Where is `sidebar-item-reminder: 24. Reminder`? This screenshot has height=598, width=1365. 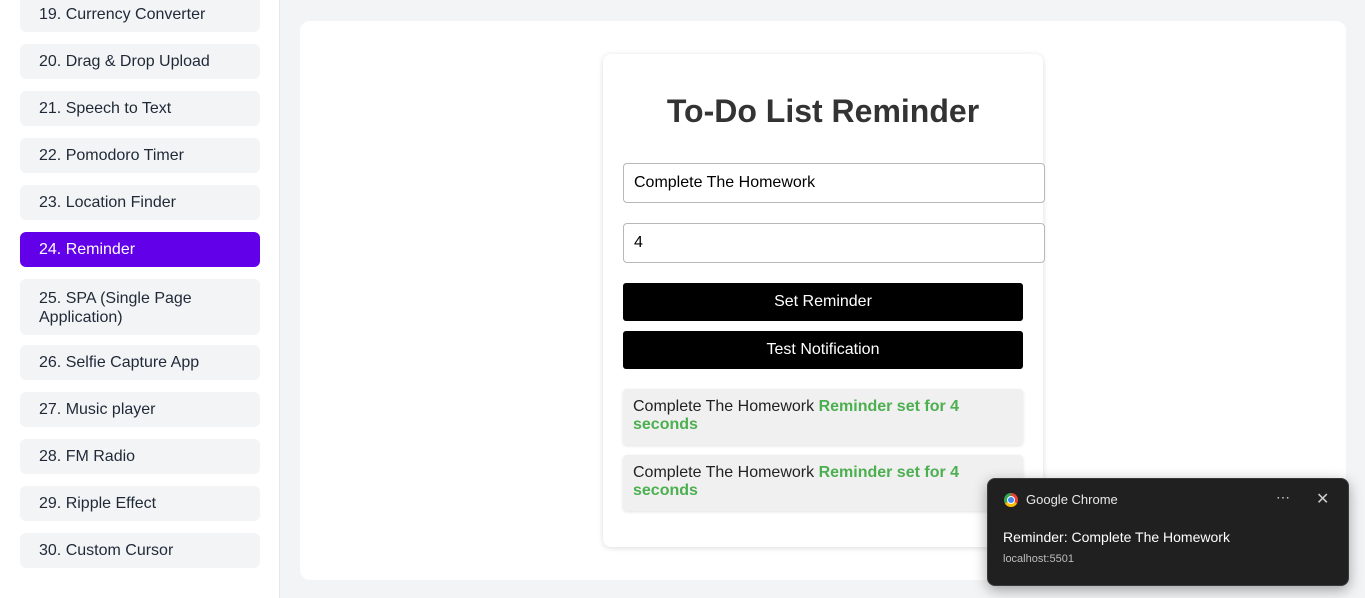 sidebar-item-reminder: 24. Reminder is located at coordinates (140, 249).